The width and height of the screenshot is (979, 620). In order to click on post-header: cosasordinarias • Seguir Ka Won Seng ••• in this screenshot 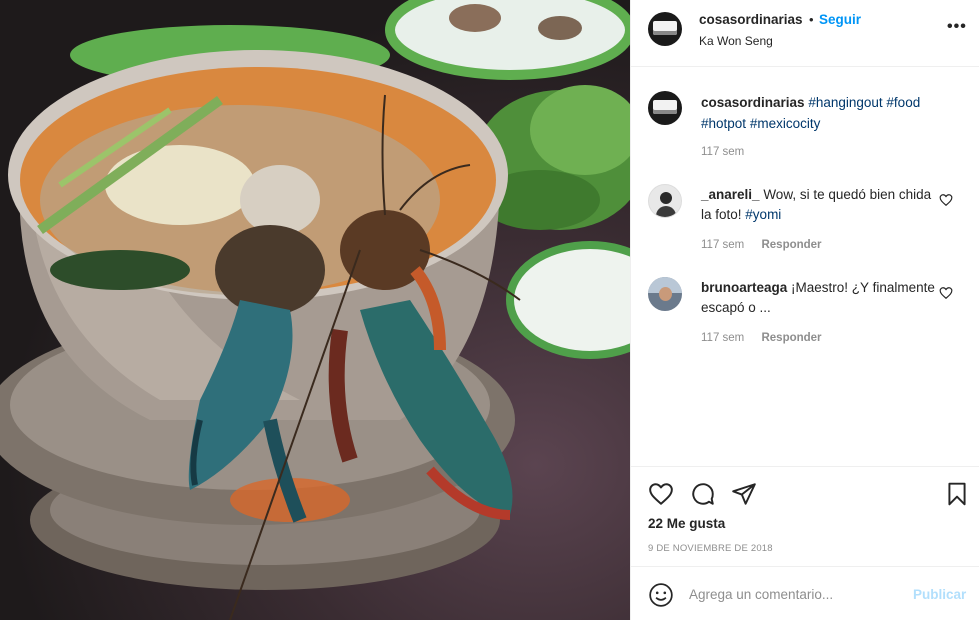, I will do `click(805, 33)`.